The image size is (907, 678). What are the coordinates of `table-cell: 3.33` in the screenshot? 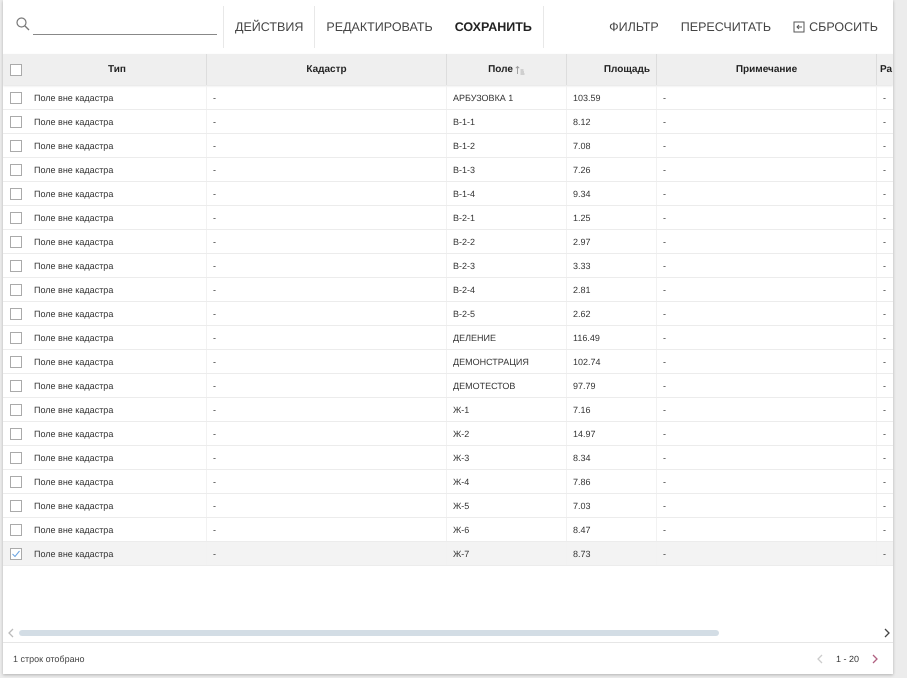 It's located at (612, 265).